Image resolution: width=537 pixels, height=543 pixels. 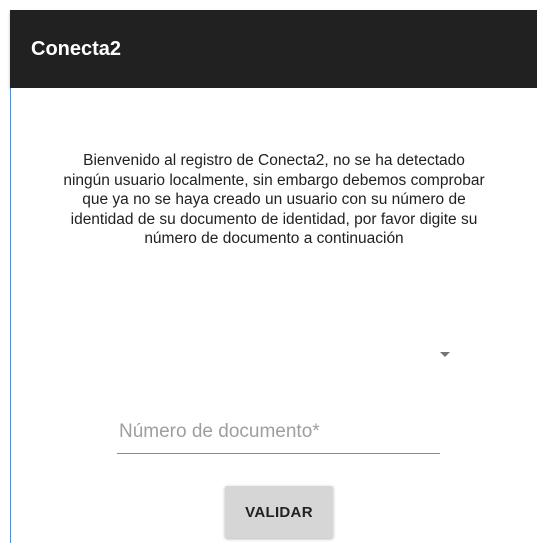 I want to click on status-strip, so click(x=268, y=5).